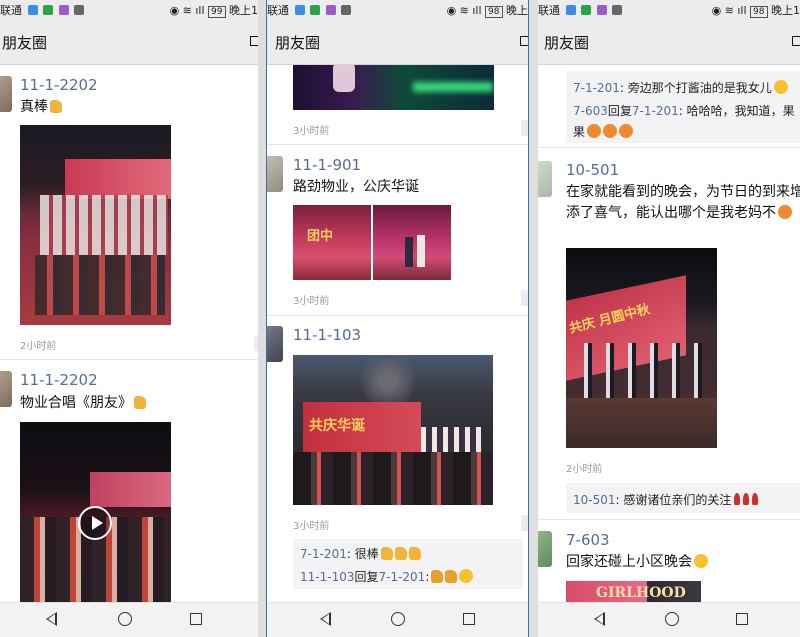  I want to click on post-author: 10-501, so click(592, 170).